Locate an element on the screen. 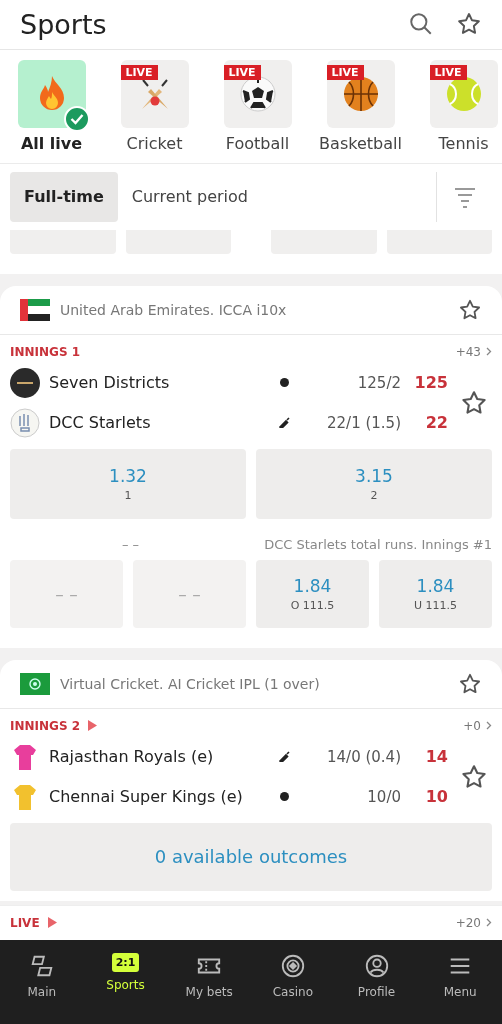  odds-value: 3.15 is located at coordinates (374, 475).